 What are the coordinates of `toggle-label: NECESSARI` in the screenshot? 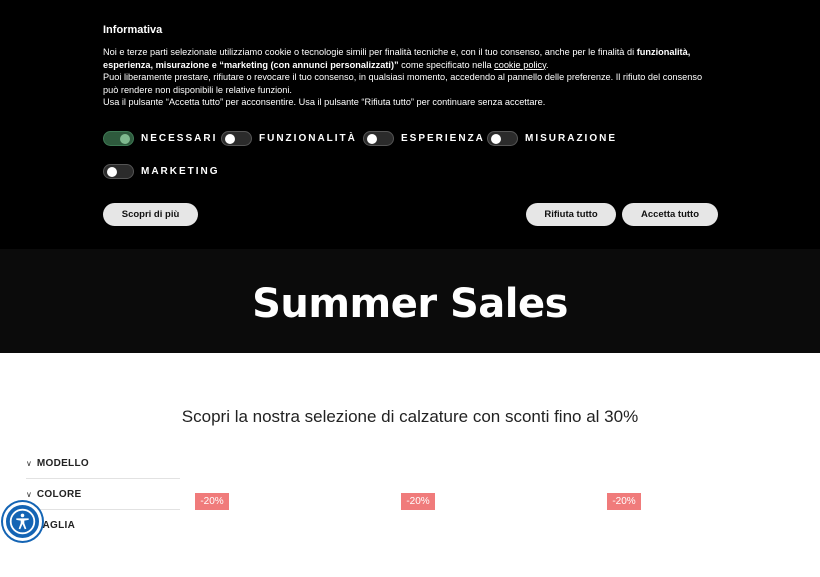 It's located at (179, 138).